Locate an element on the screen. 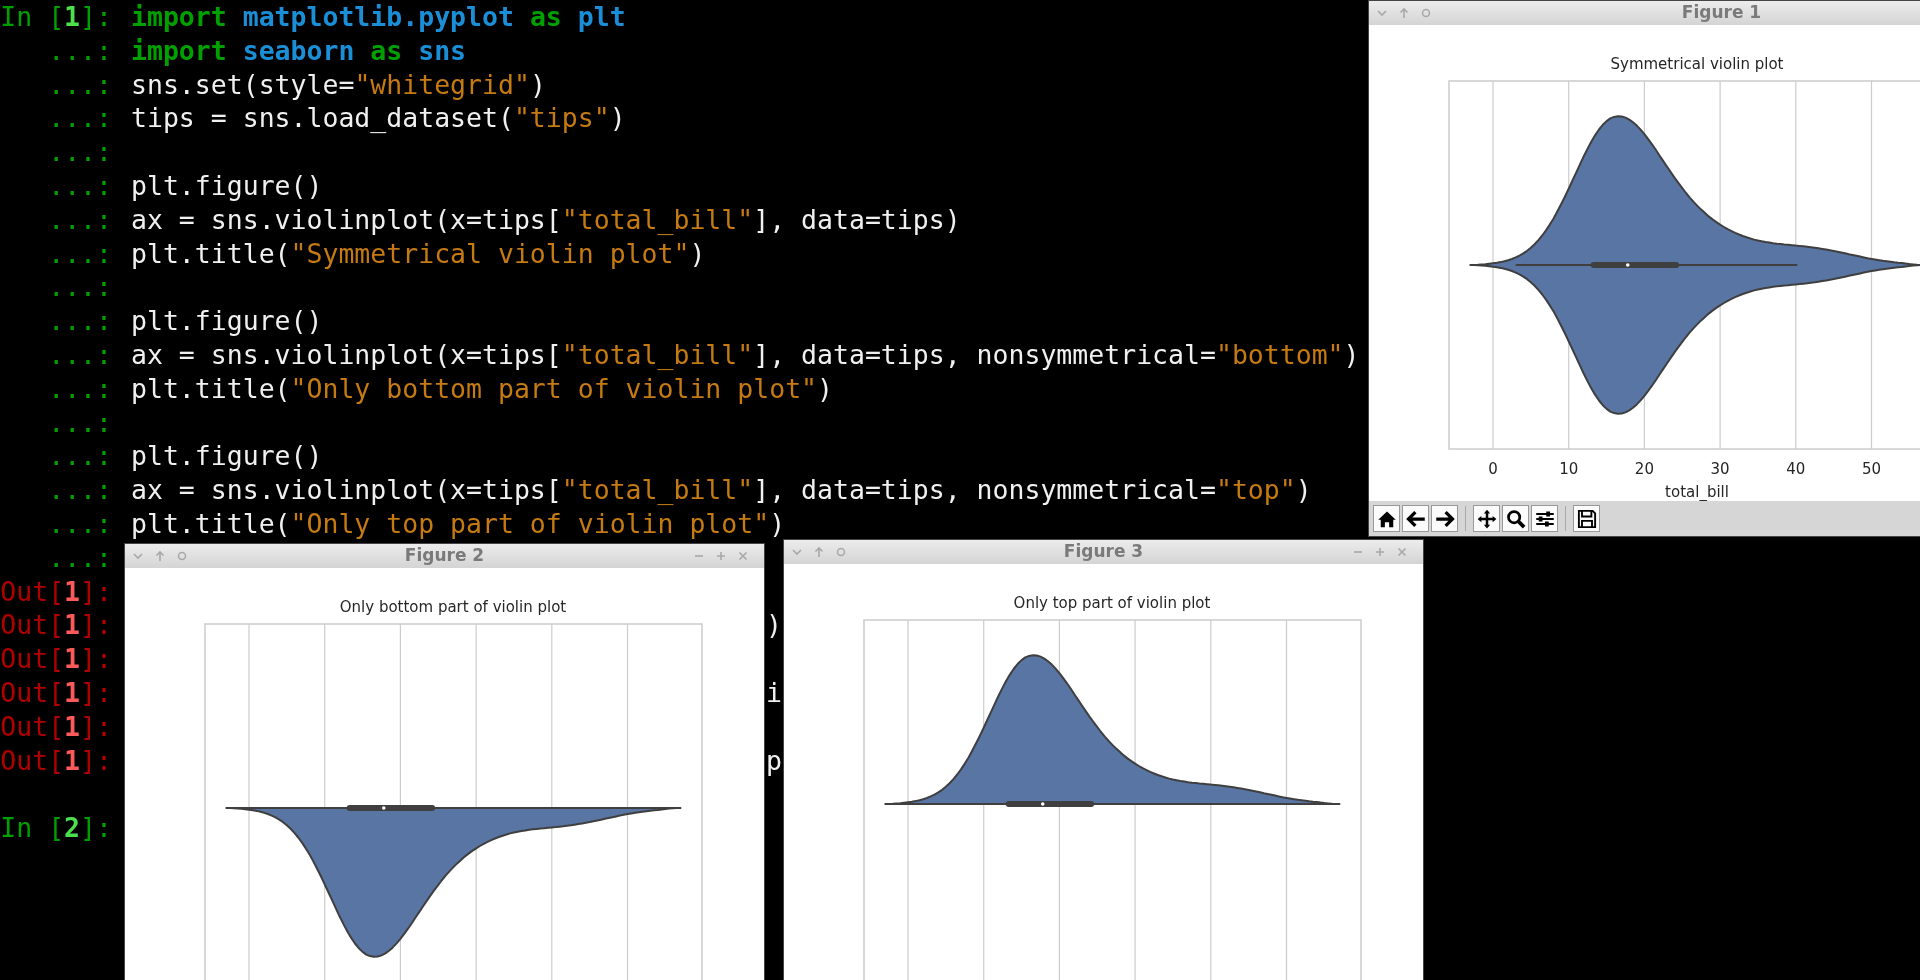 This screenshot has width=1920, height=980. output-text: i is located at coordinates (774, 692).